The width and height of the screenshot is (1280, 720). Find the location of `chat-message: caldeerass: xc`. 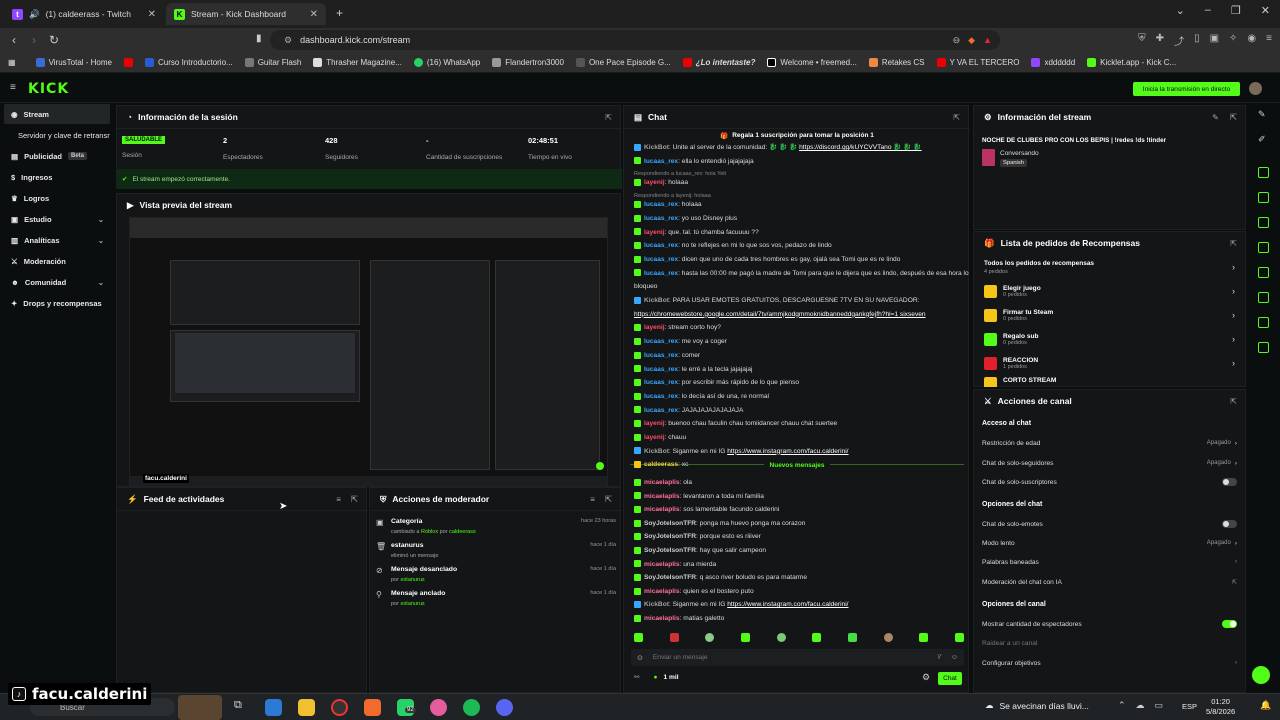

chat-message: caldeerass: xc is located at coordinates (661, 464).